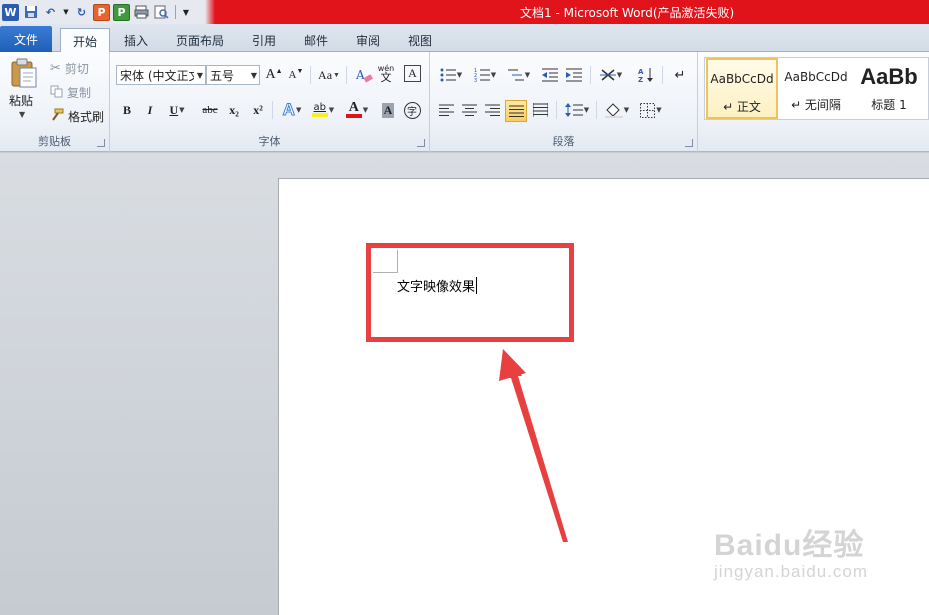 This screenshot has width=929, height=615. Describe the element at coordinates (516, 111) in the screenshot. I see `justify-icon` at that location.